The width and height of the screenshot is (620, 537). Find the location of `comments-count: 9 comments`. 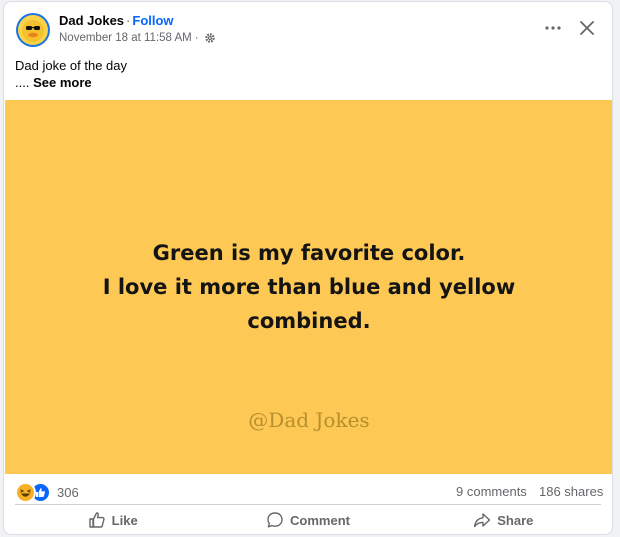

comments-count: 9 comments is located at coordinates (491, 491).